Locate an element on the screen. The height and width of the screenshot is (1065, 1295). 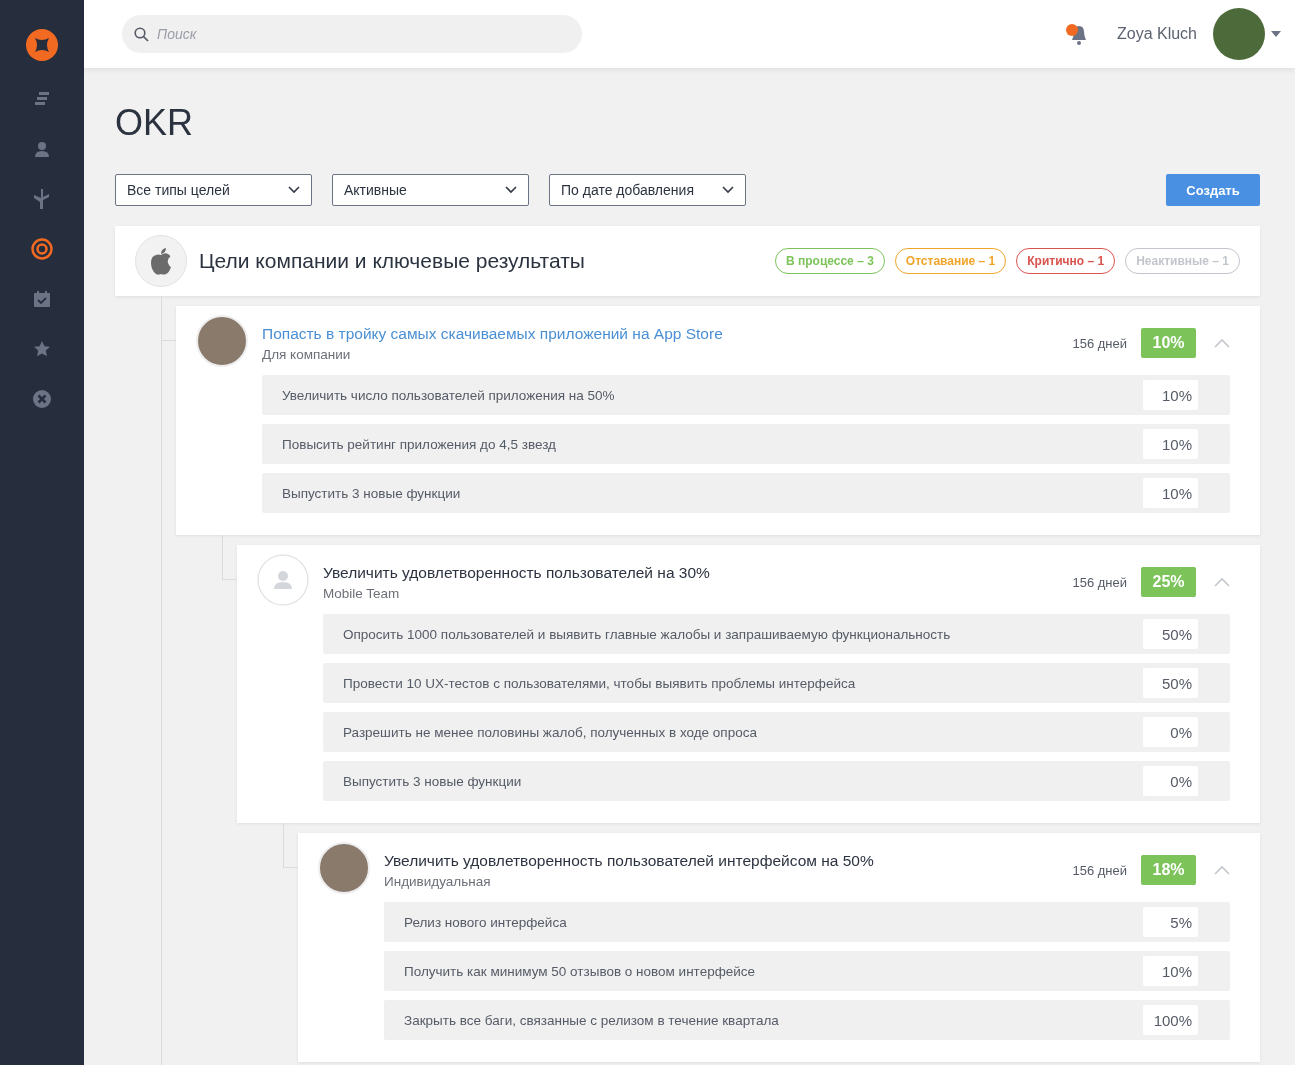
star-icon is located at coordinates (42, 349).